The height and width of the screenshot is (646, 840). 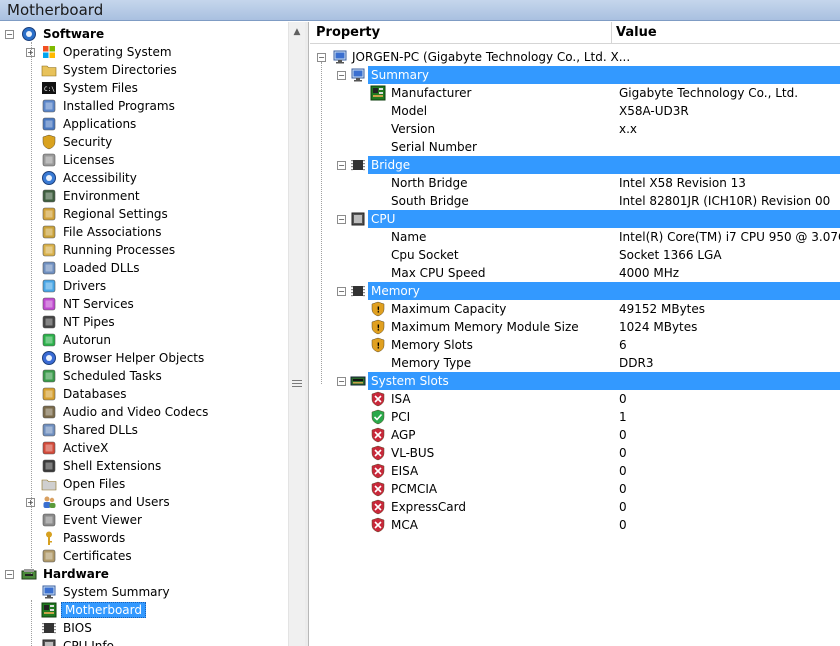 I want to click on tree-item-shell-extensions: Shell Extensions, so click(x=144, y=466).